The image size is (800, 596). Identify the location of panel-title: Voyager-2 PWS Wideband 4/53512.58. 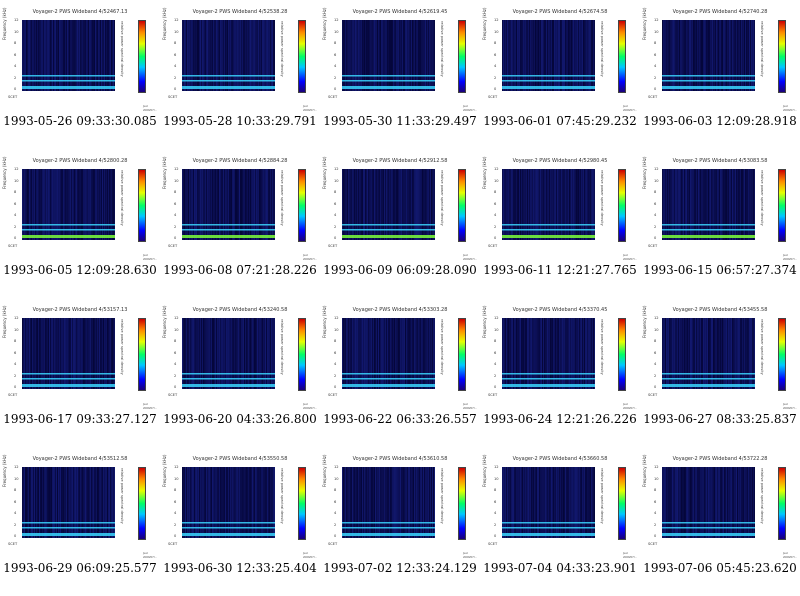
(80, 459).